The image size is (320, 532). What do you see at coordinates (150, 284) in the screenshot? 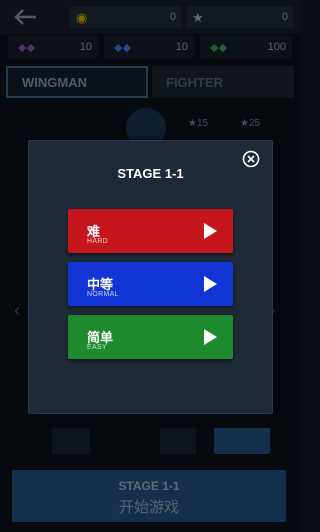
I see `normal-difficulty-button: 中等 NORMAL` at bounding box center [150, 284].